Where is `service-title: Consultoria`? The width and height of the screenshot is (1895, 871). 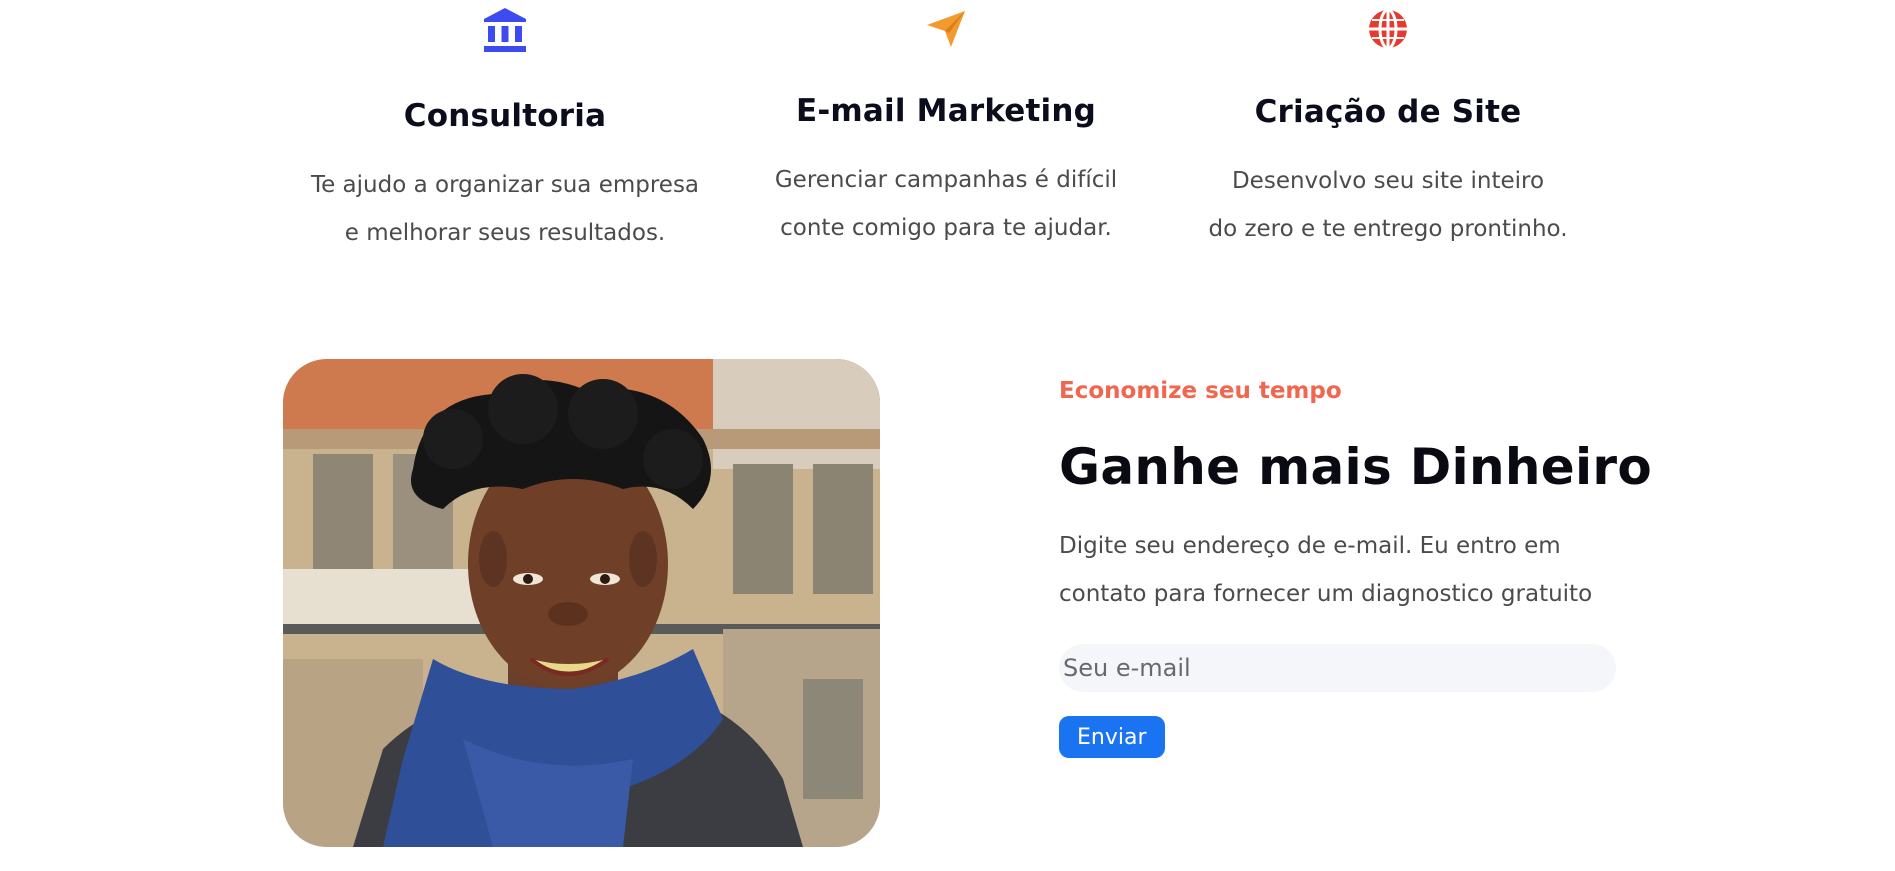
service-title: Consultoria is located at coordinates (505, 116).